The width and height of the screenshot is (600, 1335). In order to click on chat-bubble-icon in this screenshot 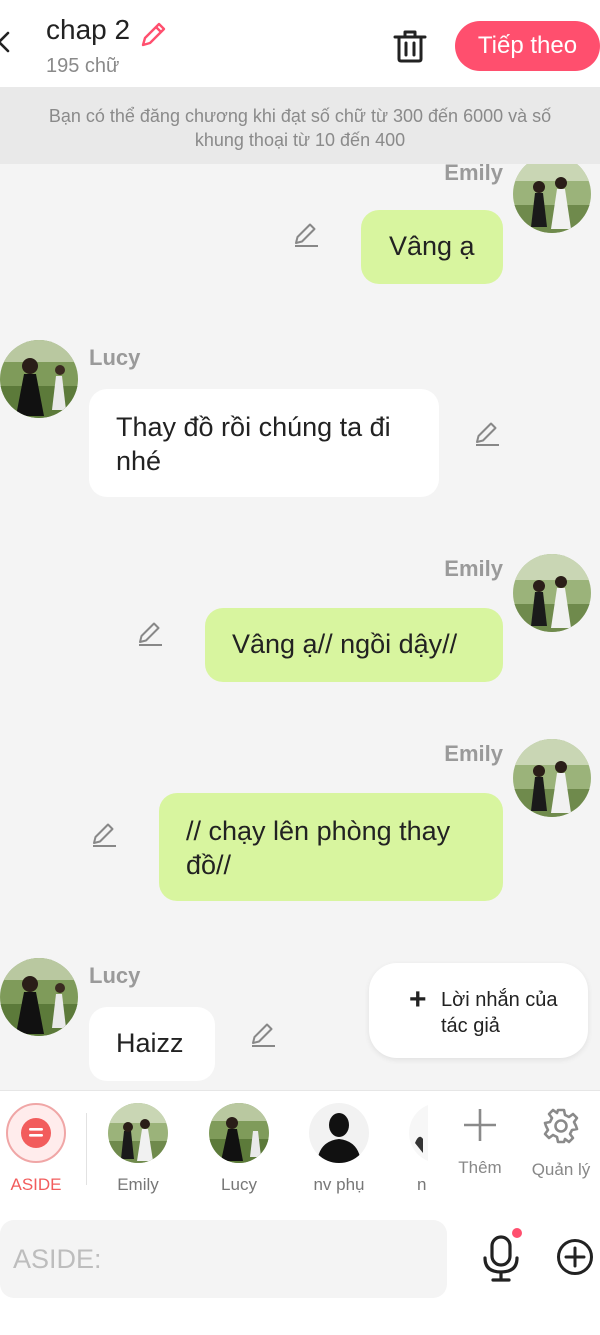, I will do `click(36, 1133)`.